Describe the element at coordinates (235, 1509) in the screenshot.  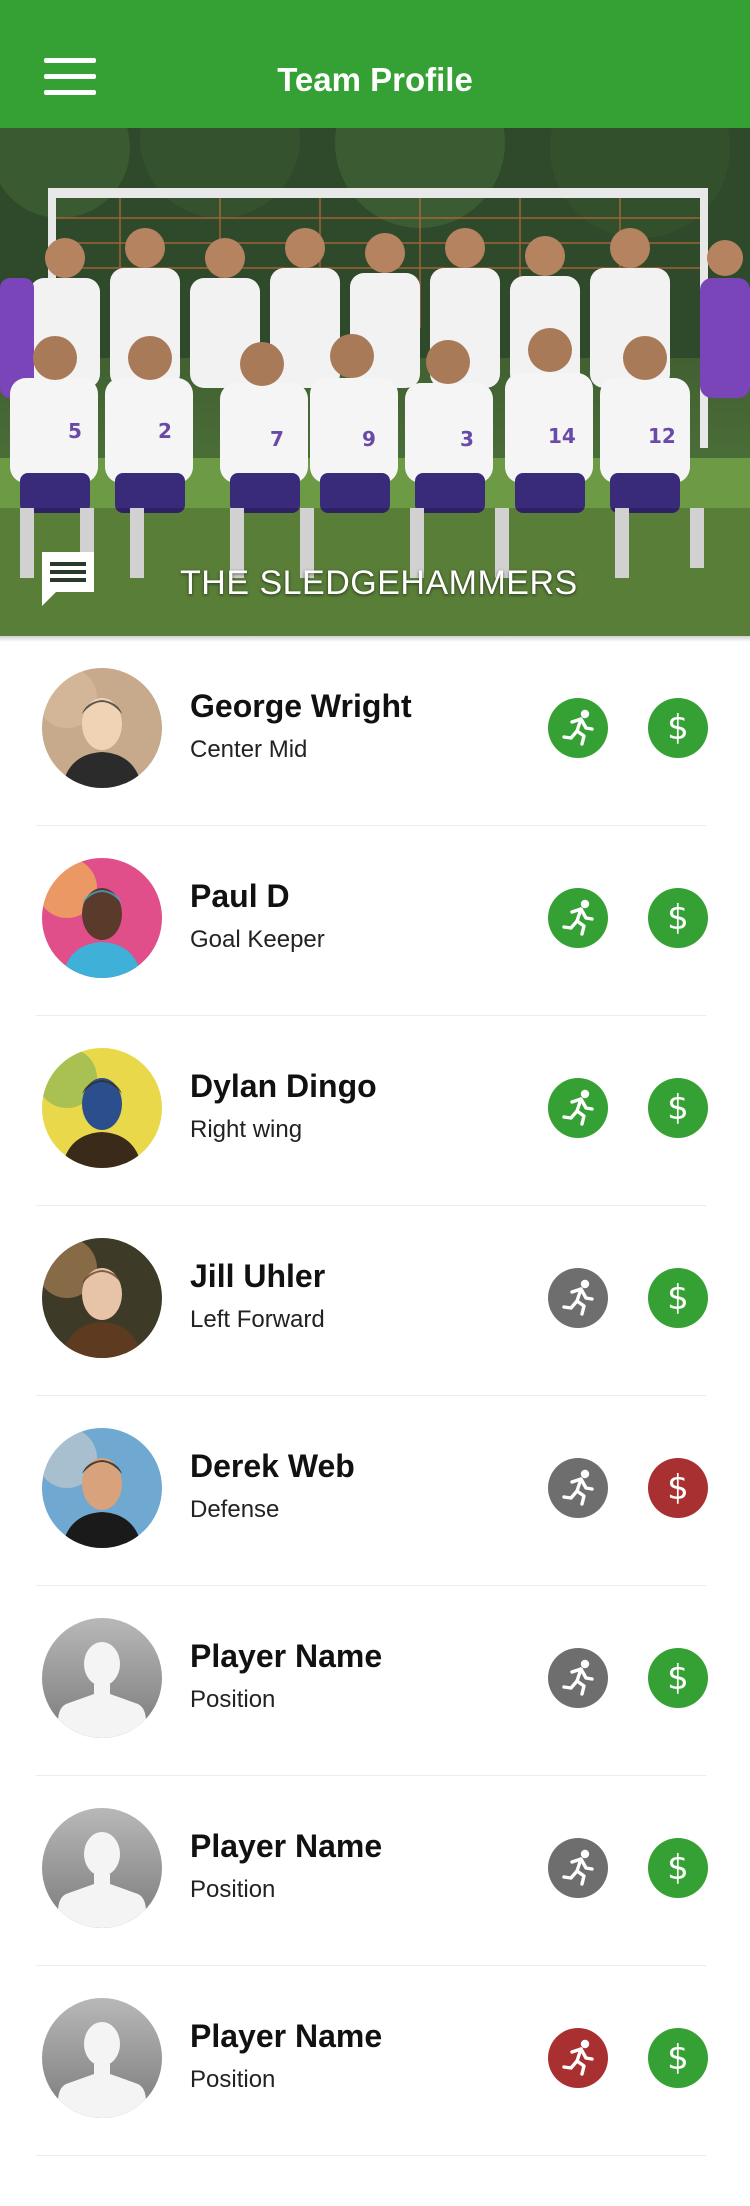
I see `player-position: Defense` at that location.